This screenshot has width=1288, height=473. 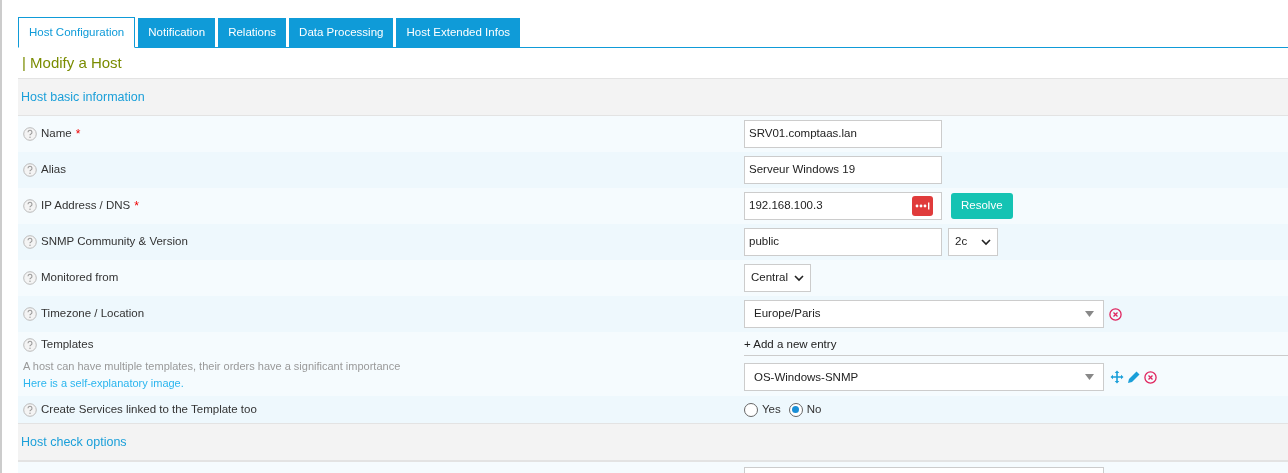 What do you see at coordinates (814, 409) in the screenshot?
I see `radio-label: No` at bounding box center [814, 409].